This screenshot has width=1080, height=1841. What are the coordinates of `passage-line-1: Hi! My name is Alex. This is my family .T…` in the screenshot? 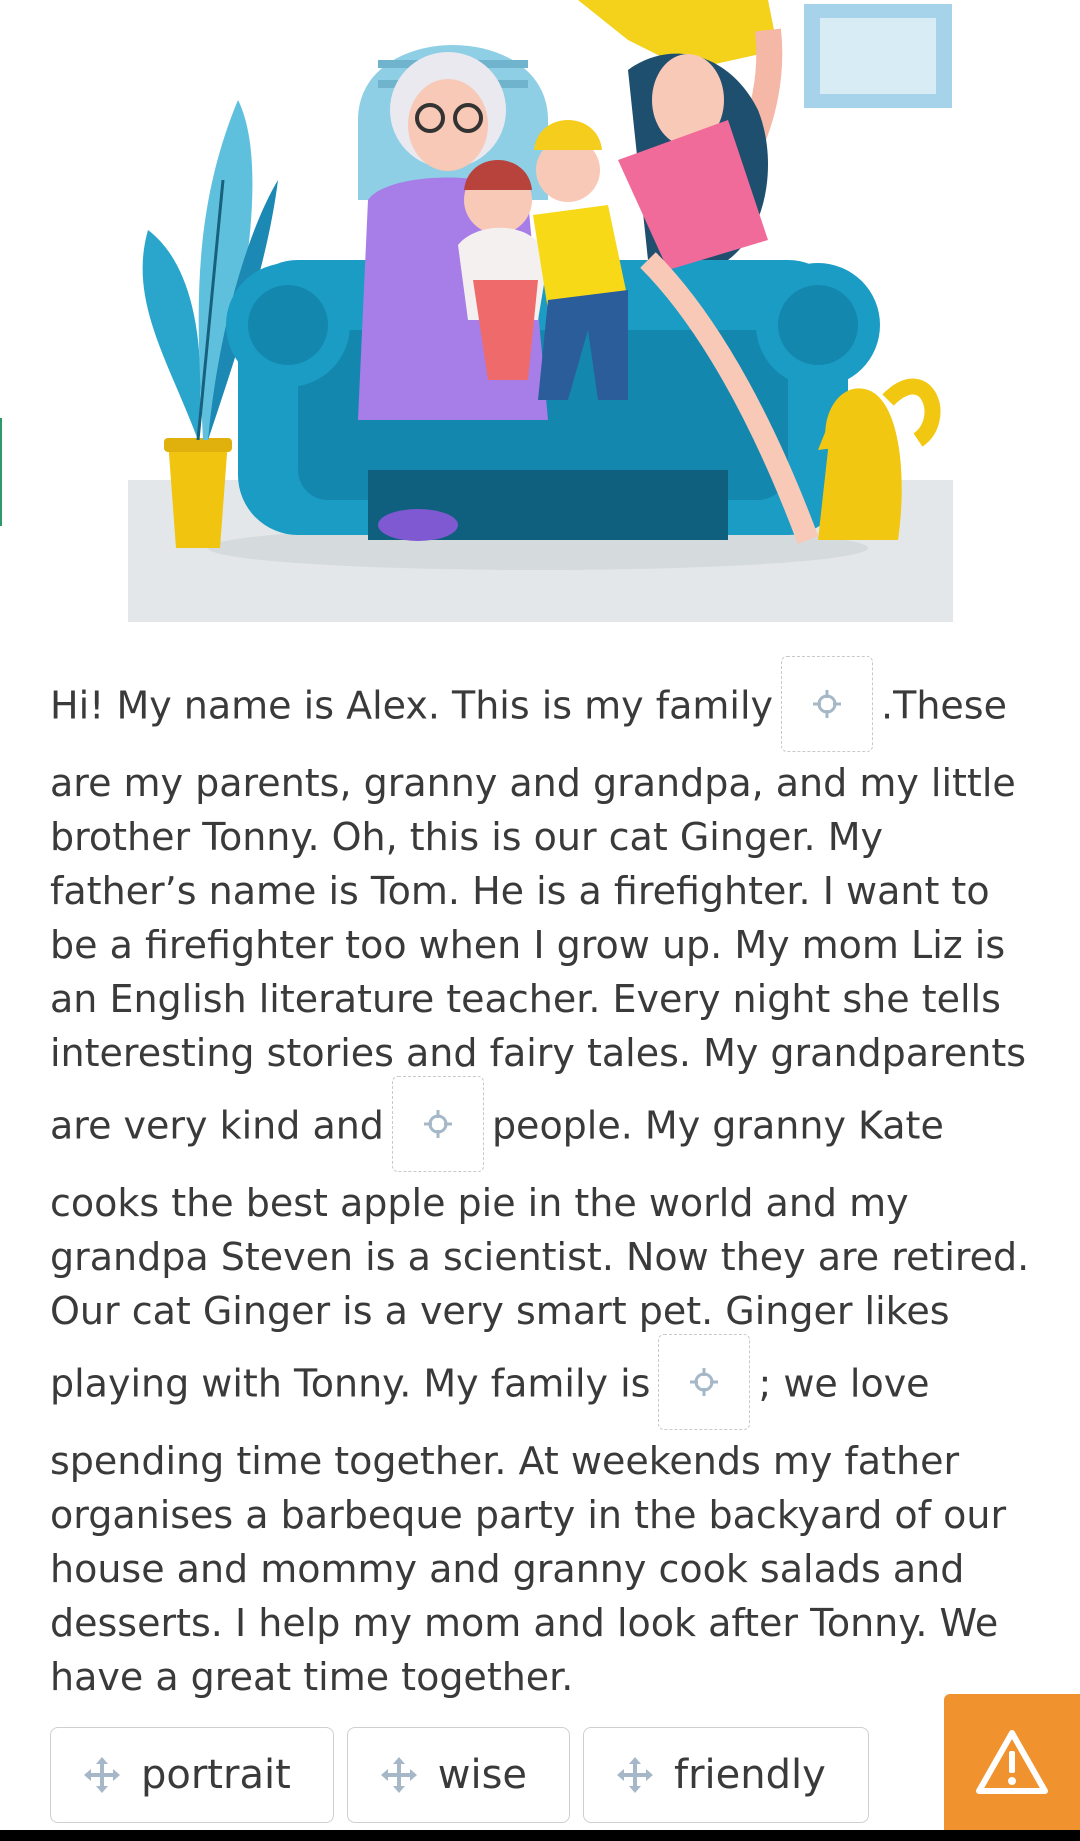 It's located at (545, 706).